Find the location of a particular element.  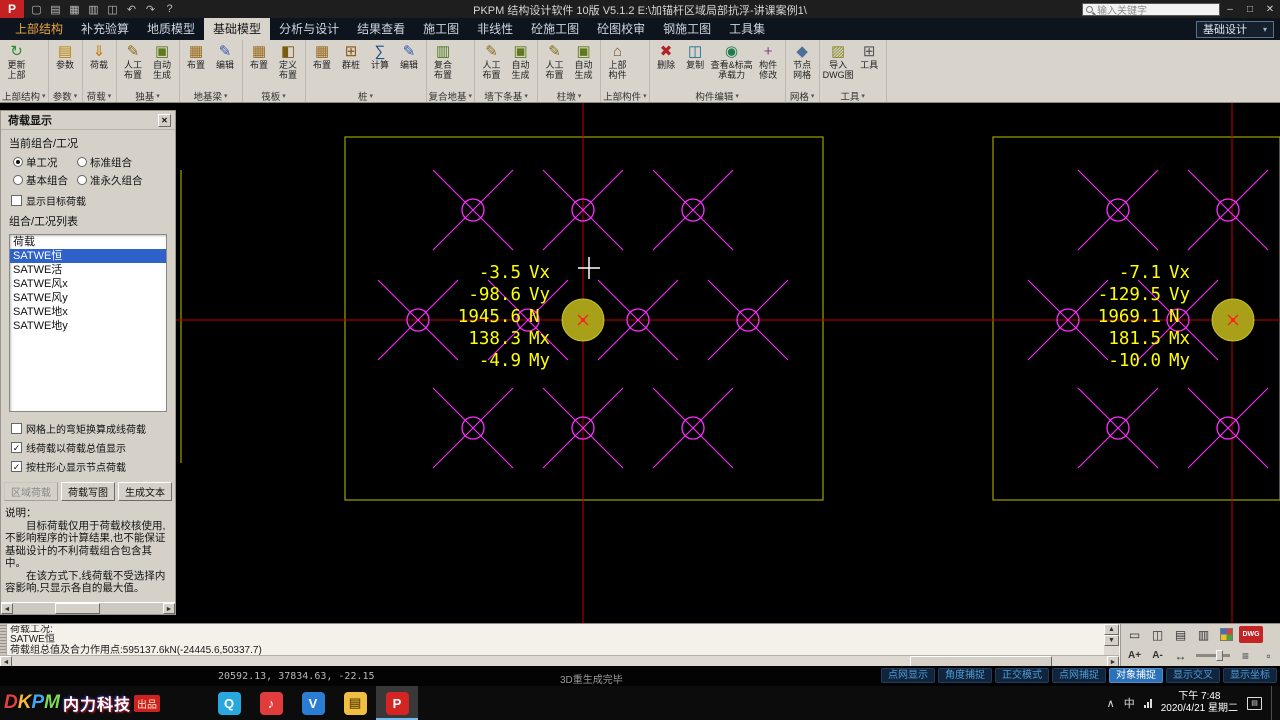

ribbon-tab: 施工图 is located at coordinates (441, 29).